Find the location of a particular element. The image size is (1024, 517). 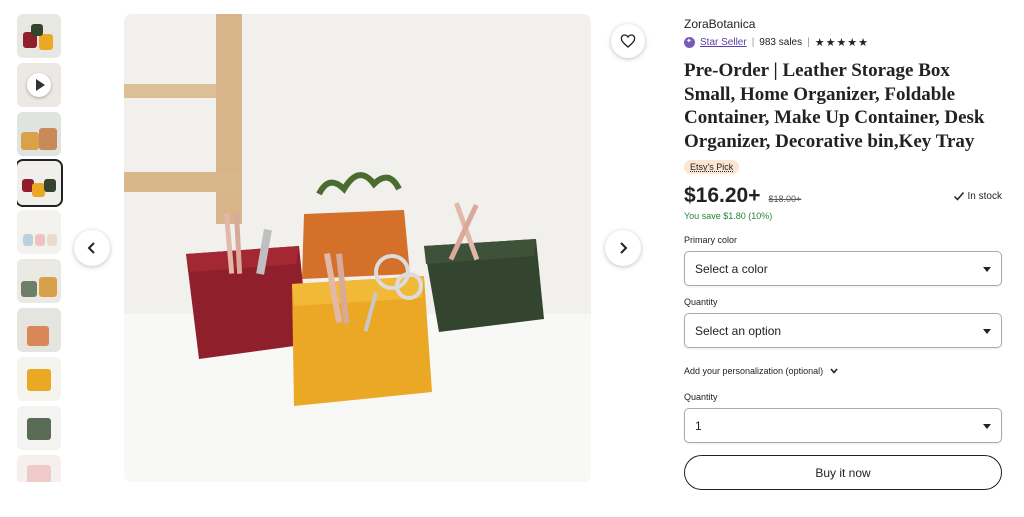

sales-count: 983 sales is located at coordinates (781, 42).